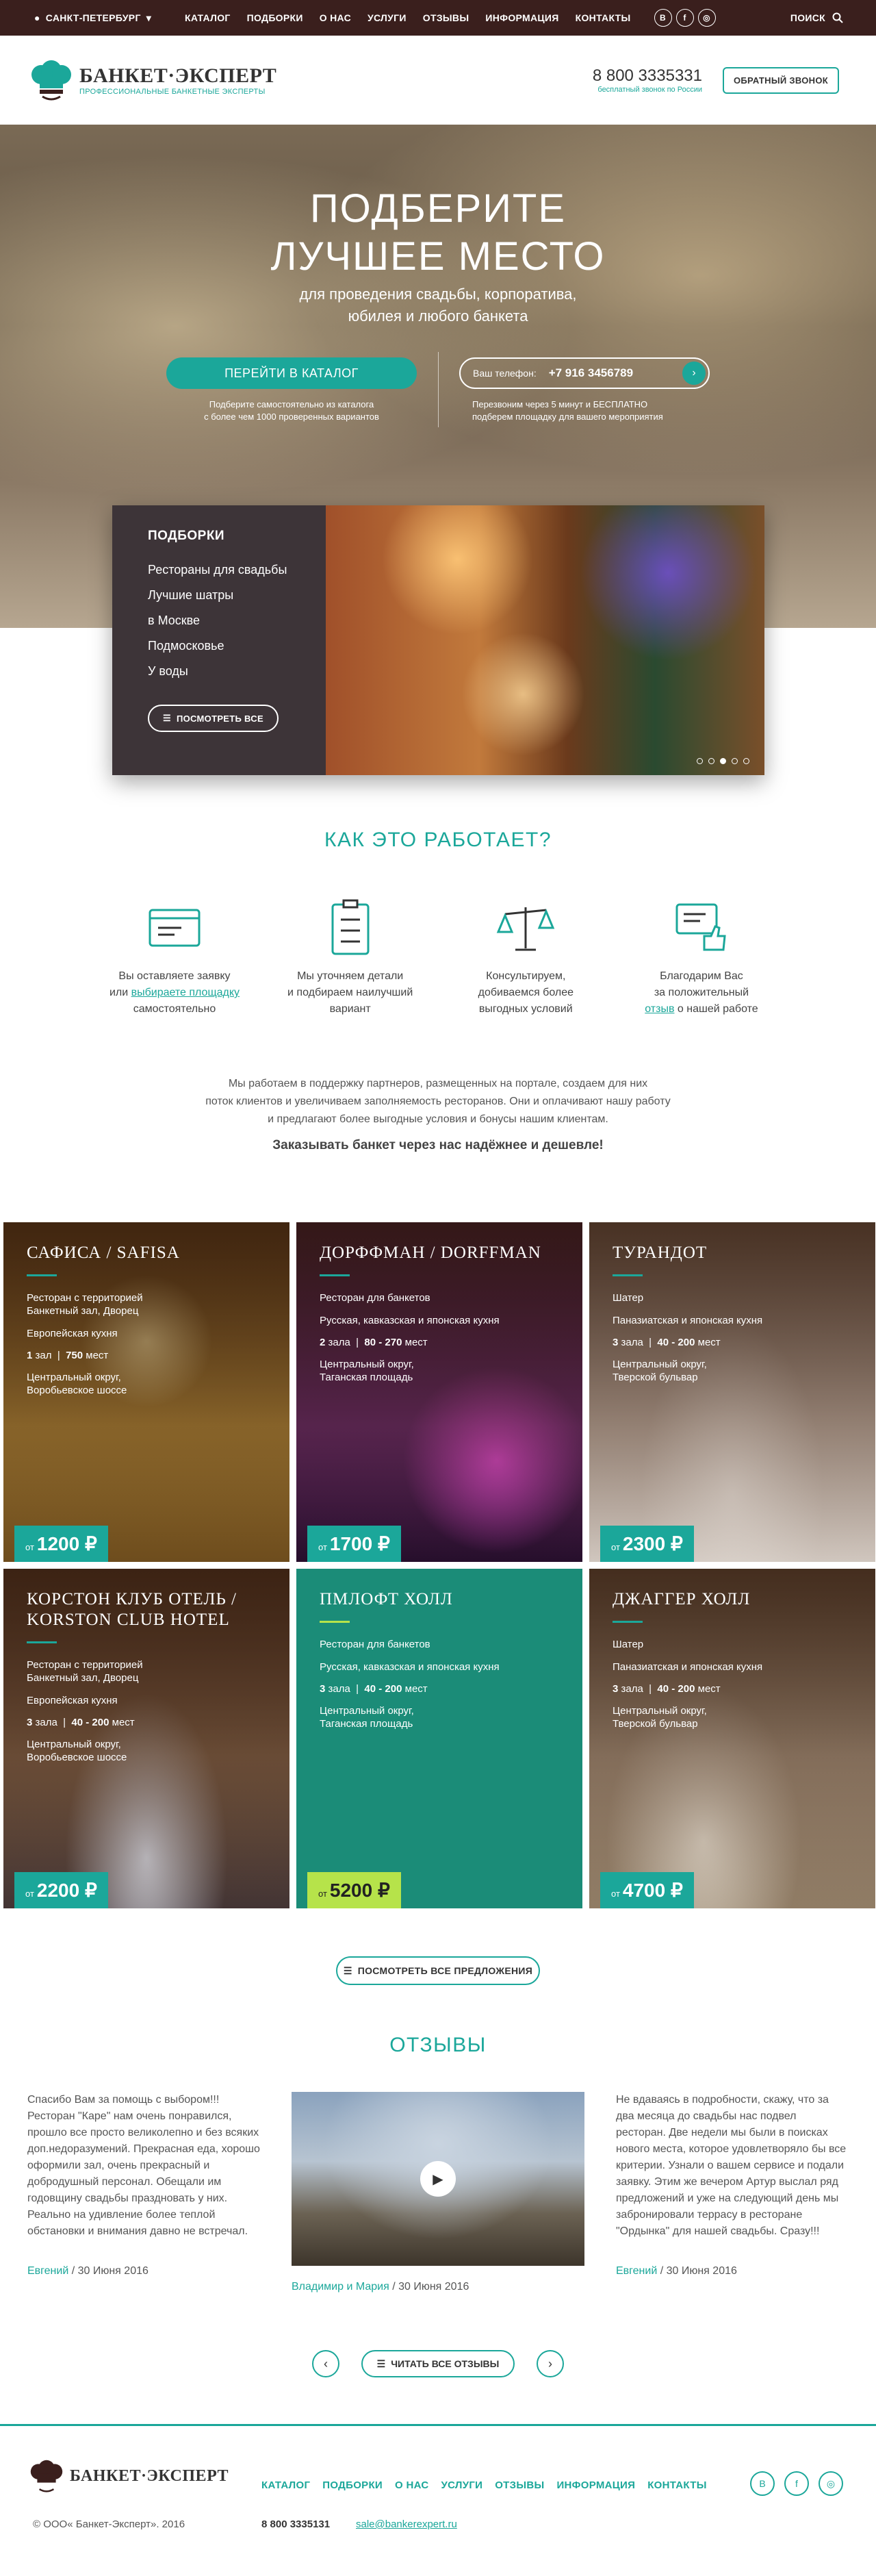 The image size is (876, 2576). I want to click on submit-arrow-icon: ›, so click(694, 374).